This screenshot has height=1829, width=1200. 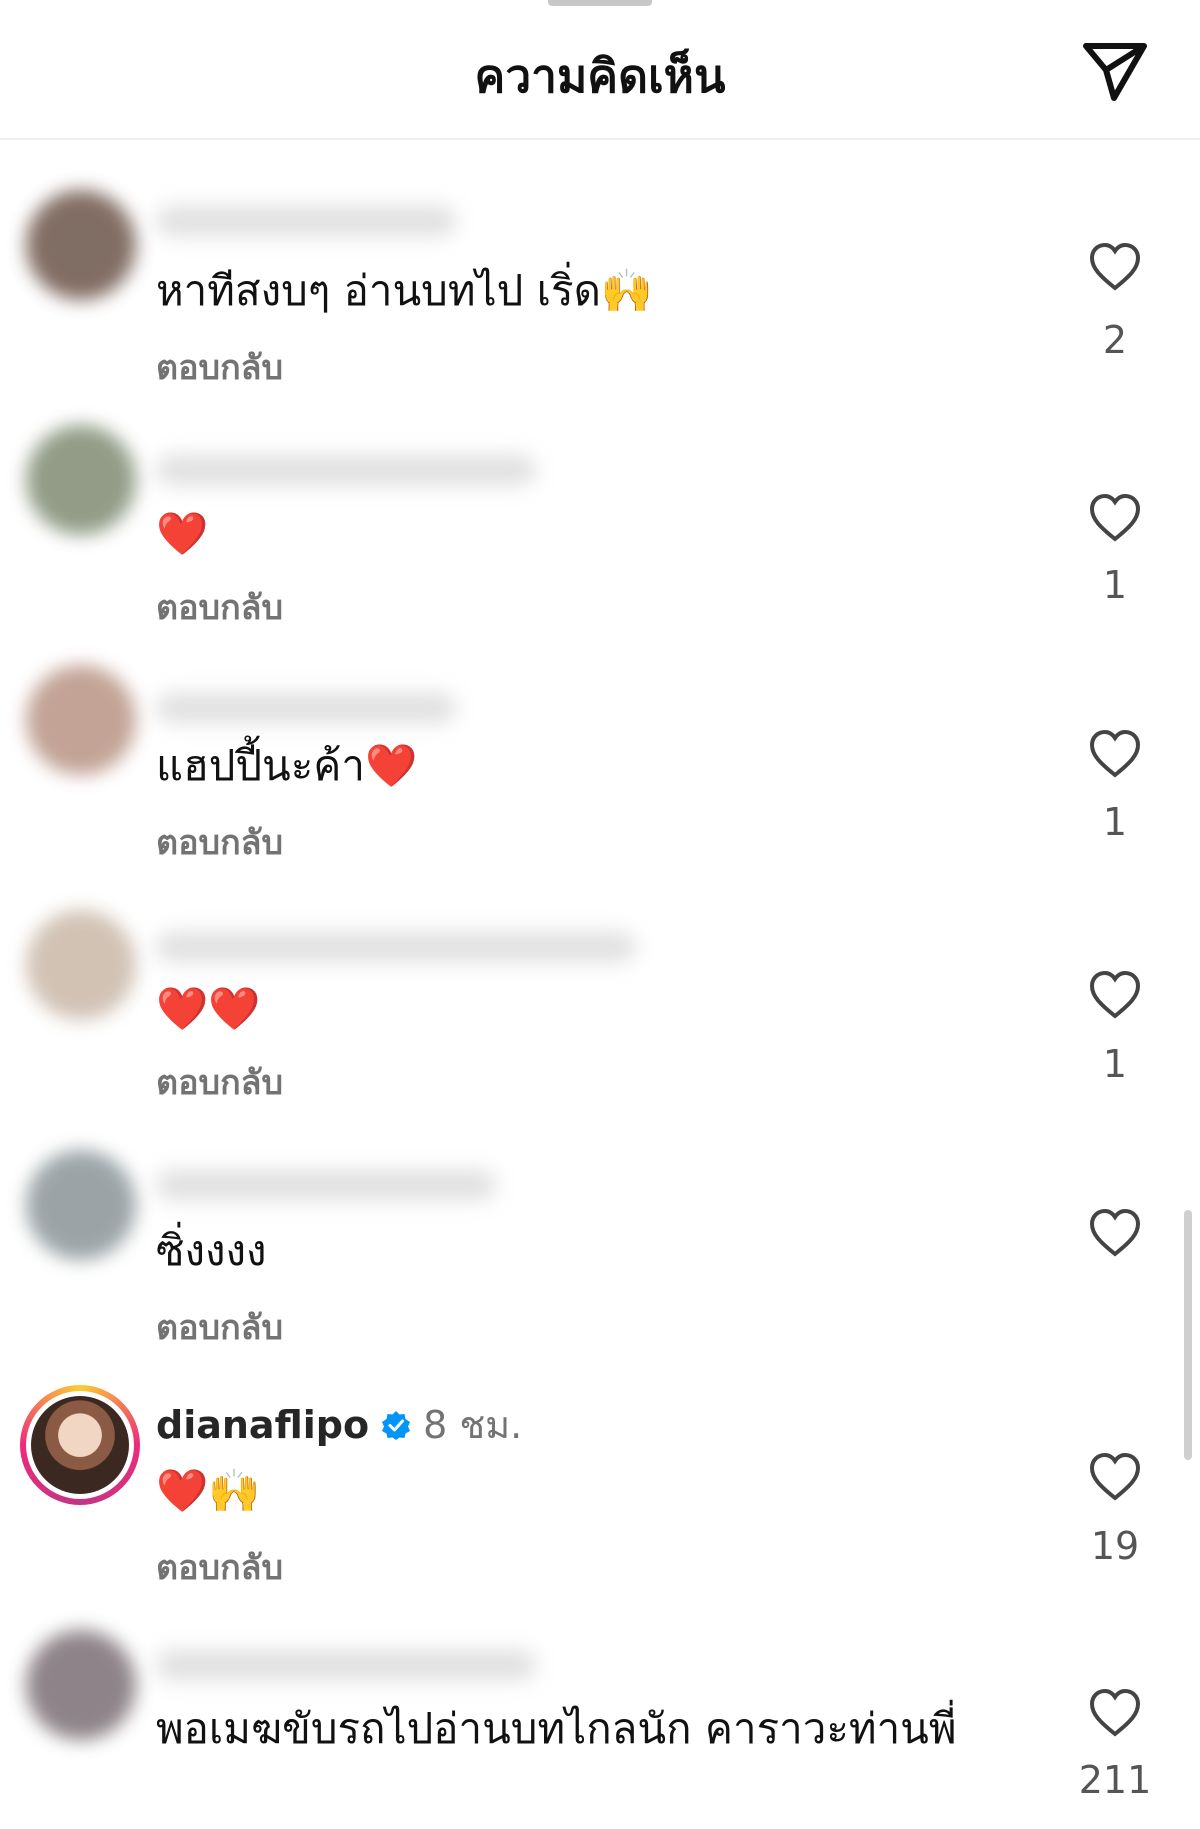 I want to click on avatar-story-ring, so click(x=80, y=1445).